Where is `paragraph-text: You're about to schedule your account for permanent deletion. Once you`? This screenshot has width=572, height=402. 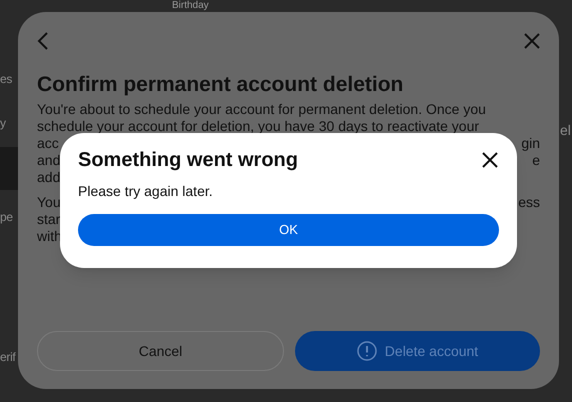 paragraph-text: You're about to schedule your account for permanent deletion. Once you is located at coordinates (261, 109).